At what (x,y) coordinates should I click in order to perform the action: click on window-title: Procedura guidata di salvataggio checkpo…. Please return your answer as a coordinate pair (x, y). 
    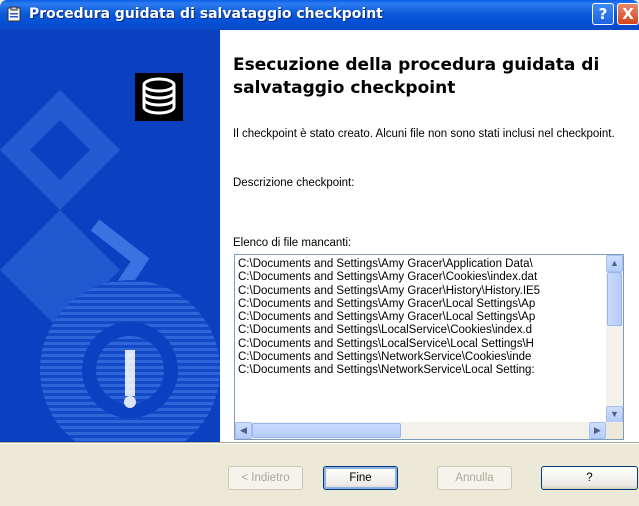
    Looking at the image, I should click on (206, 14).